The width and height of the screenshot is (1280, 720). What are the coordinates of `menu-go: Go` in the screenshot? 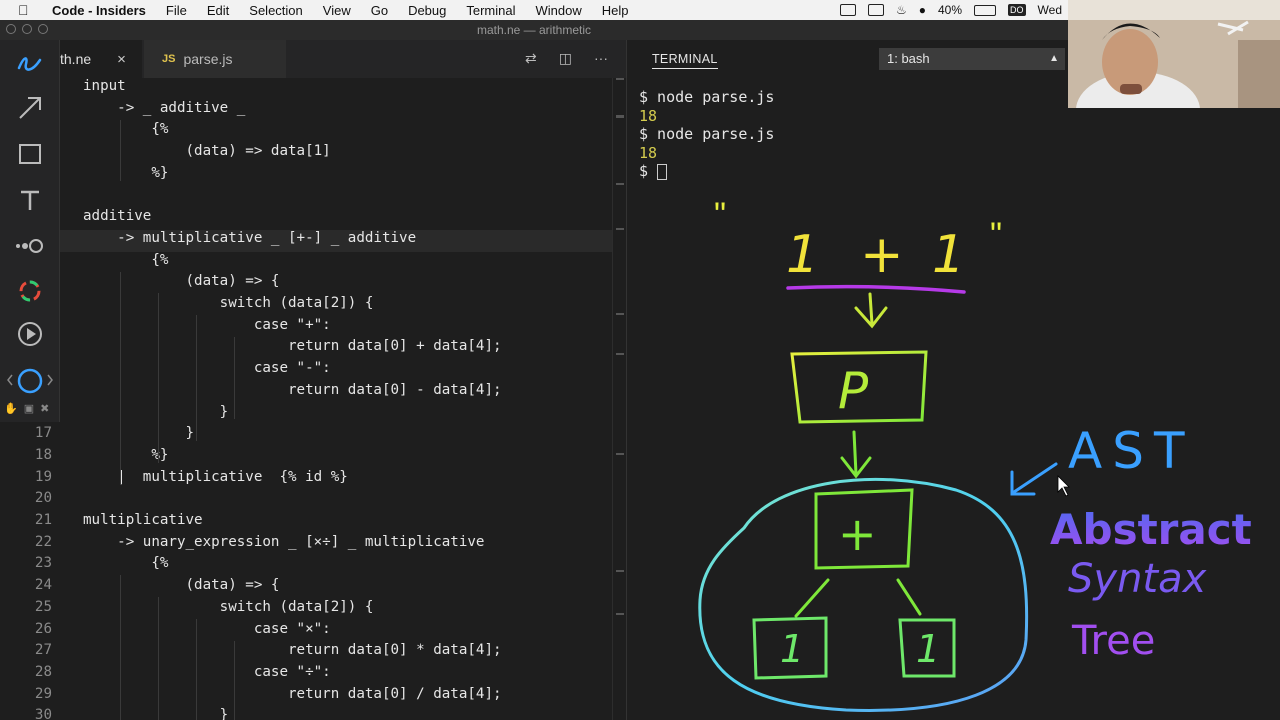 It's located at (379, 10).